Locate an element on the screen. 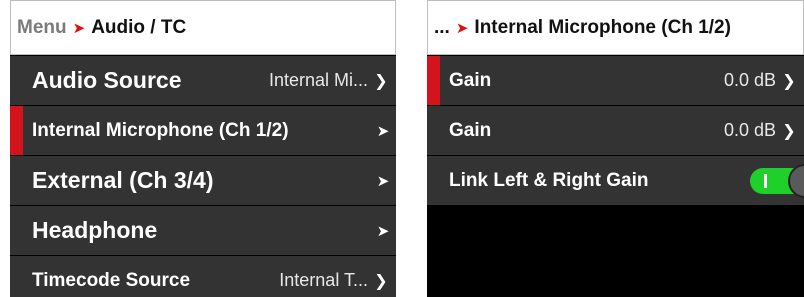 The image size is (804, 297). breadcrumb: ... ➤ Internal Microphone (Ch 1/2) is located at coordinates (615, 27).